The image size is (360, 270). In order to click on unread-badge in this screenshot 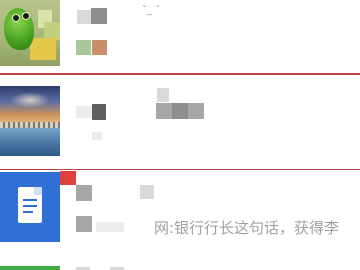, I will do `click(68, 178)`.